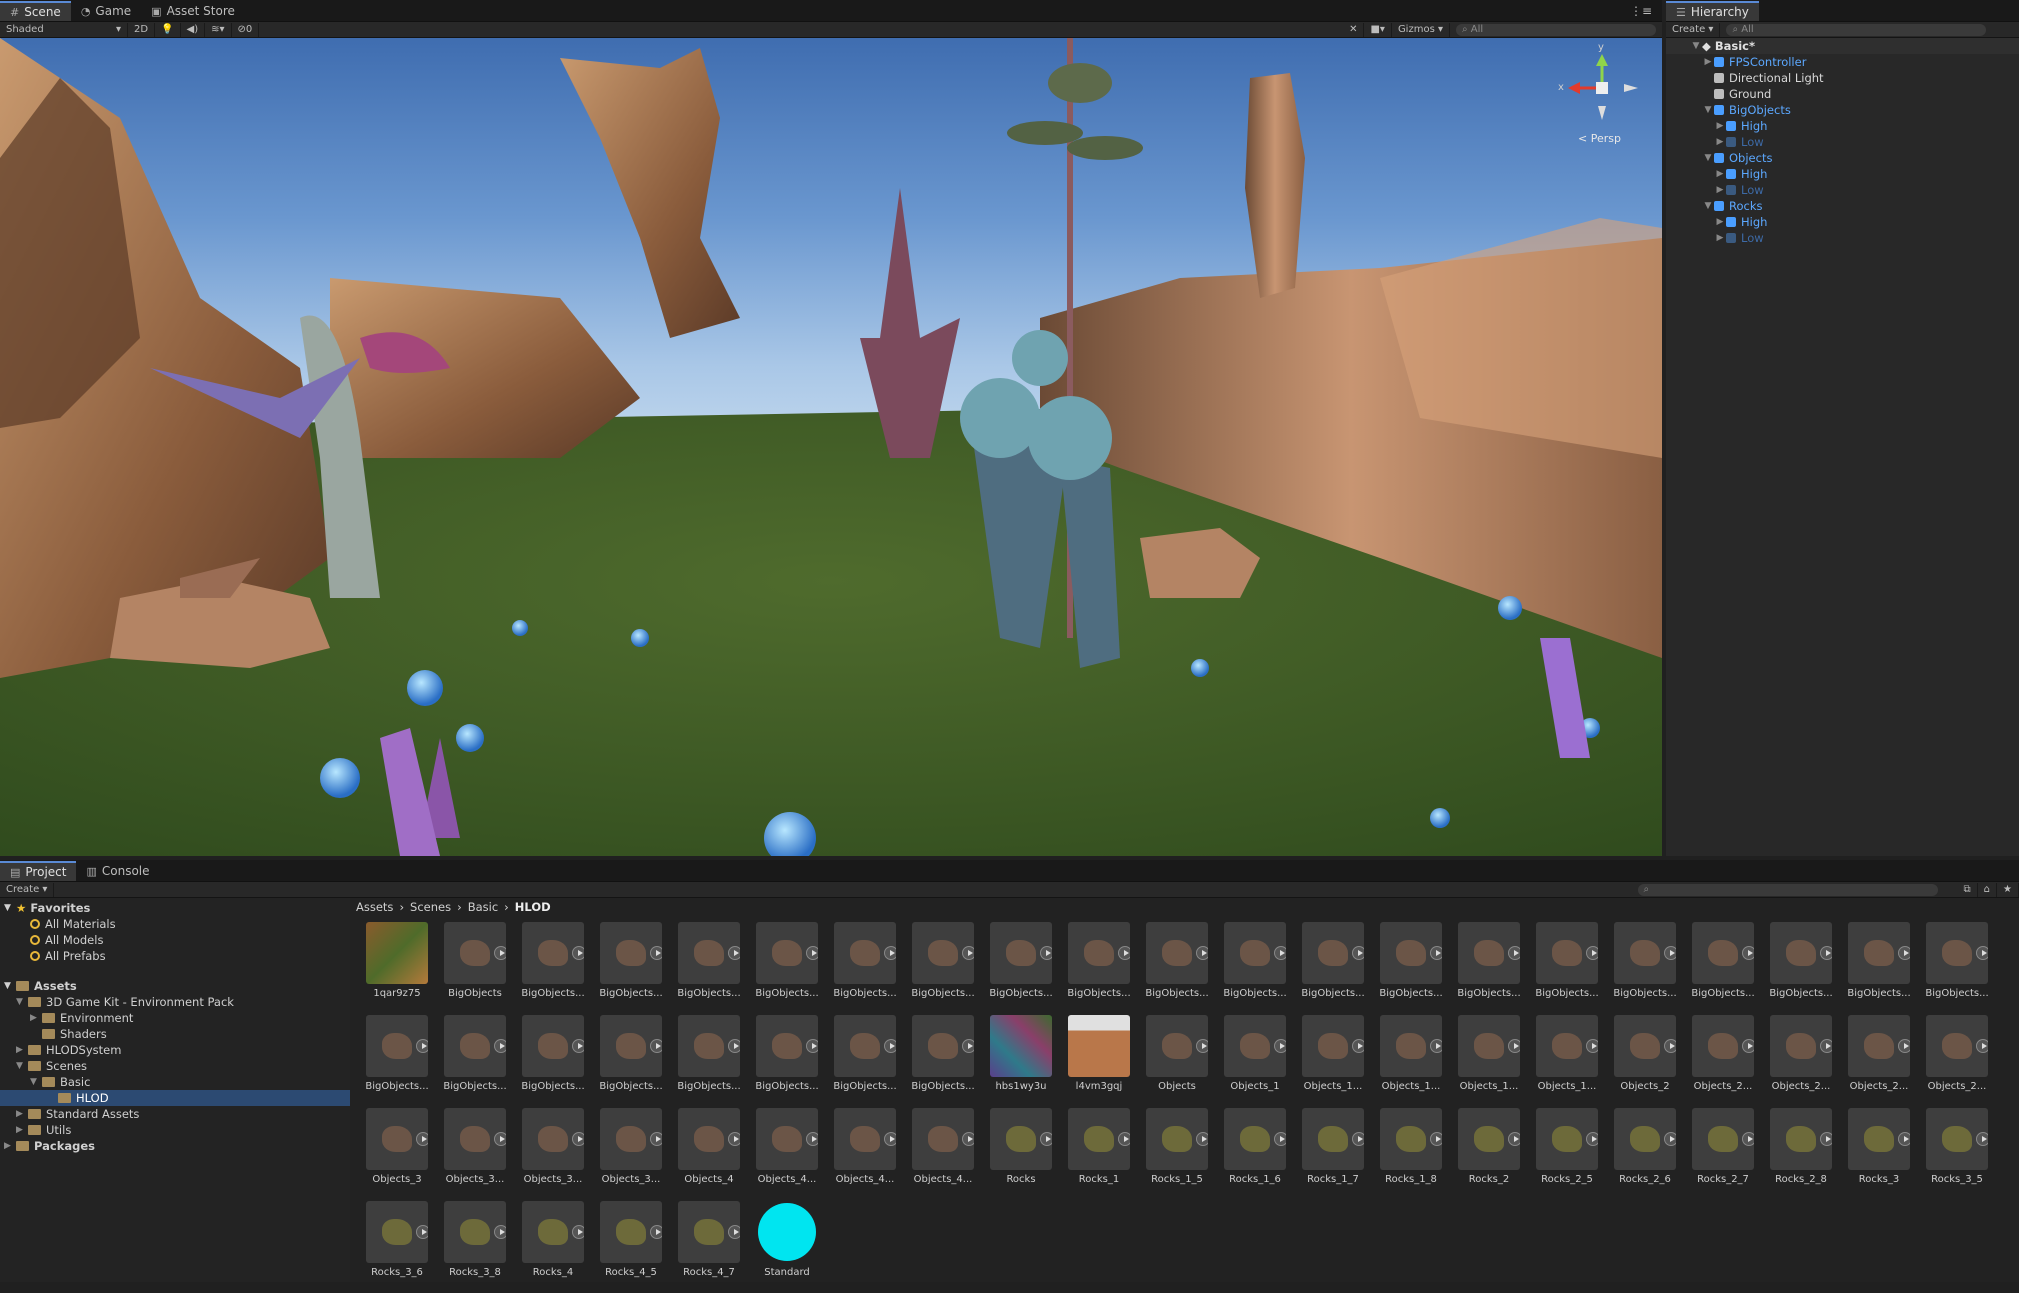  I want to click on tab-project: ▤ Project, so click(38, 871).